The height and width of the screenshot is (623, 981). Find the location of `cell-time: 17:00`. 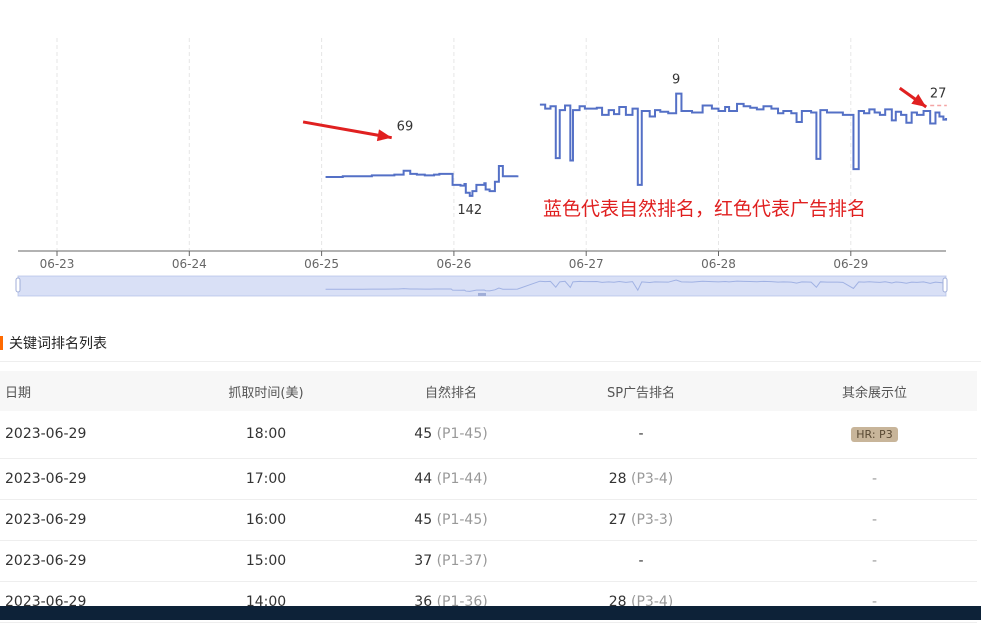

cell-time: 17:00 is located at coordinates (266, 479).